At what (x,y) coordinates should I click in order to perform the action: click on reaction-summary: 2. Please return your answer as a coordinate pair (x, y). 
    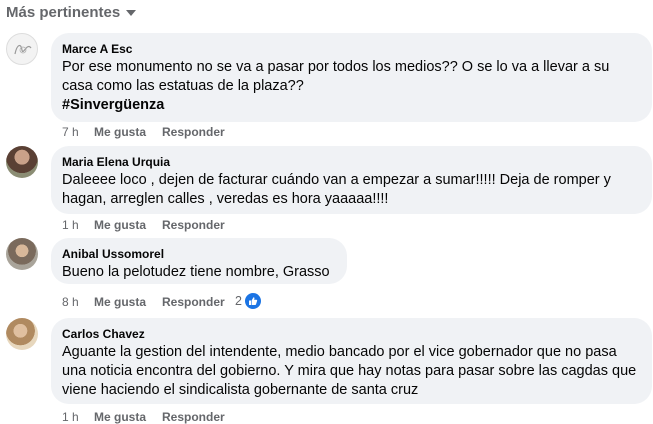
    Looking at the image, I should click on (248, 301).